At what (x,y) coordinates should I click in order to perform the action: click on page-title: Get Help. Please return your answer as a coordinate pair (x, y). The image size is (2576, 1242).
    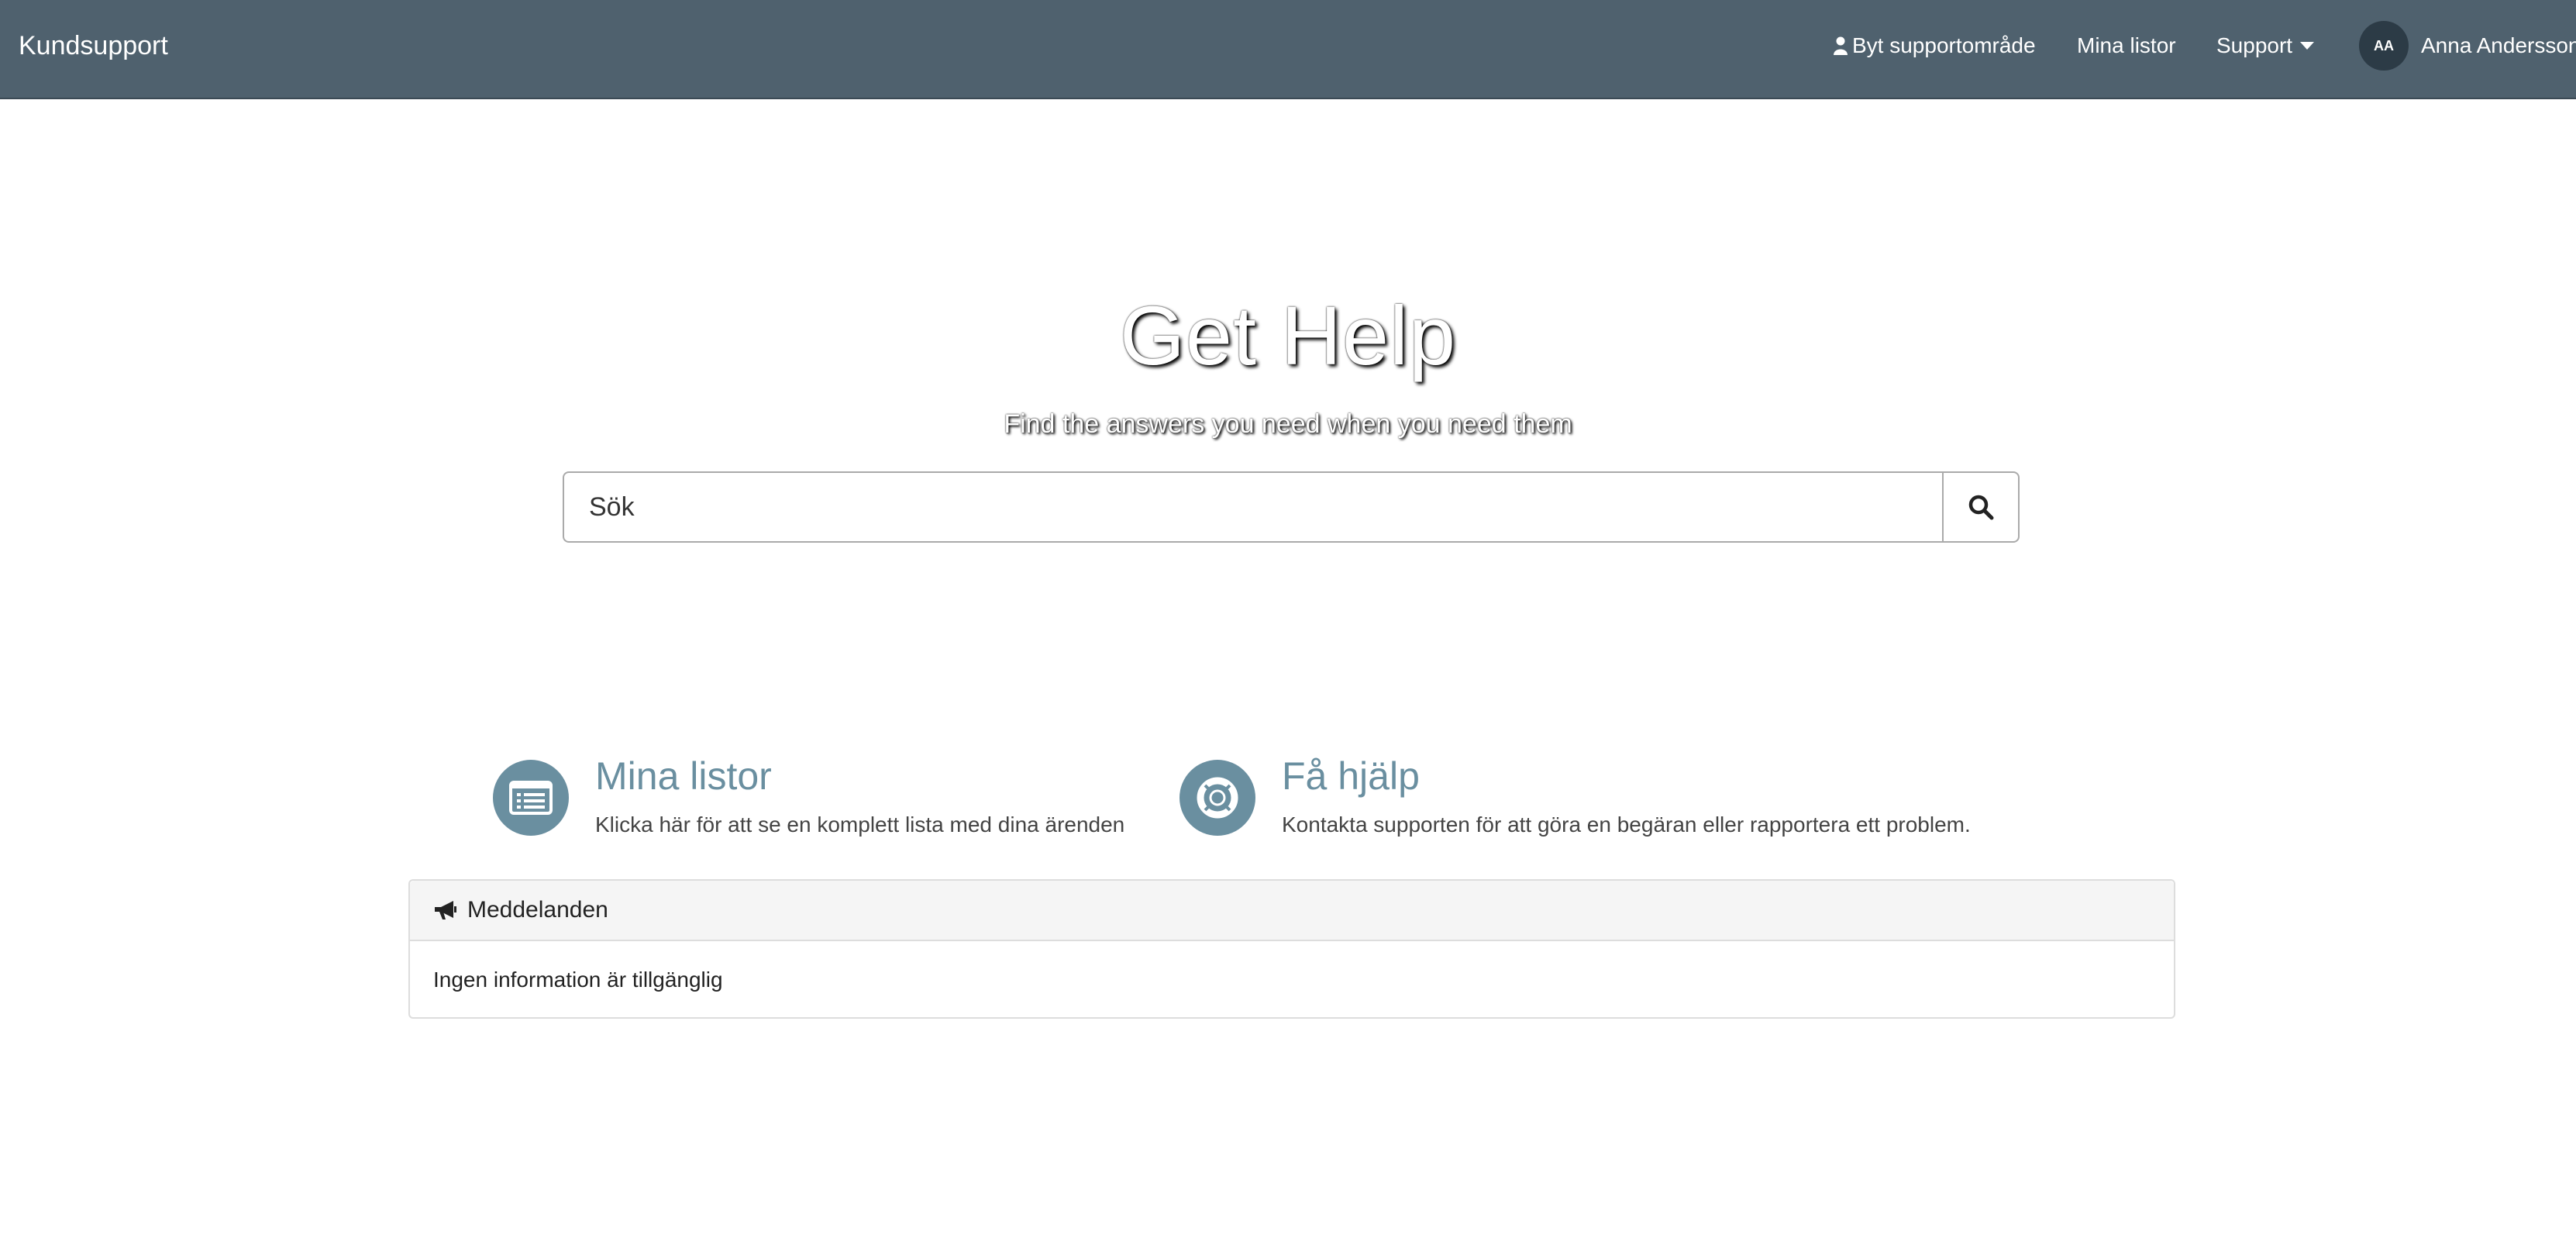
    Looking at the image, I should click on (1288, 335).